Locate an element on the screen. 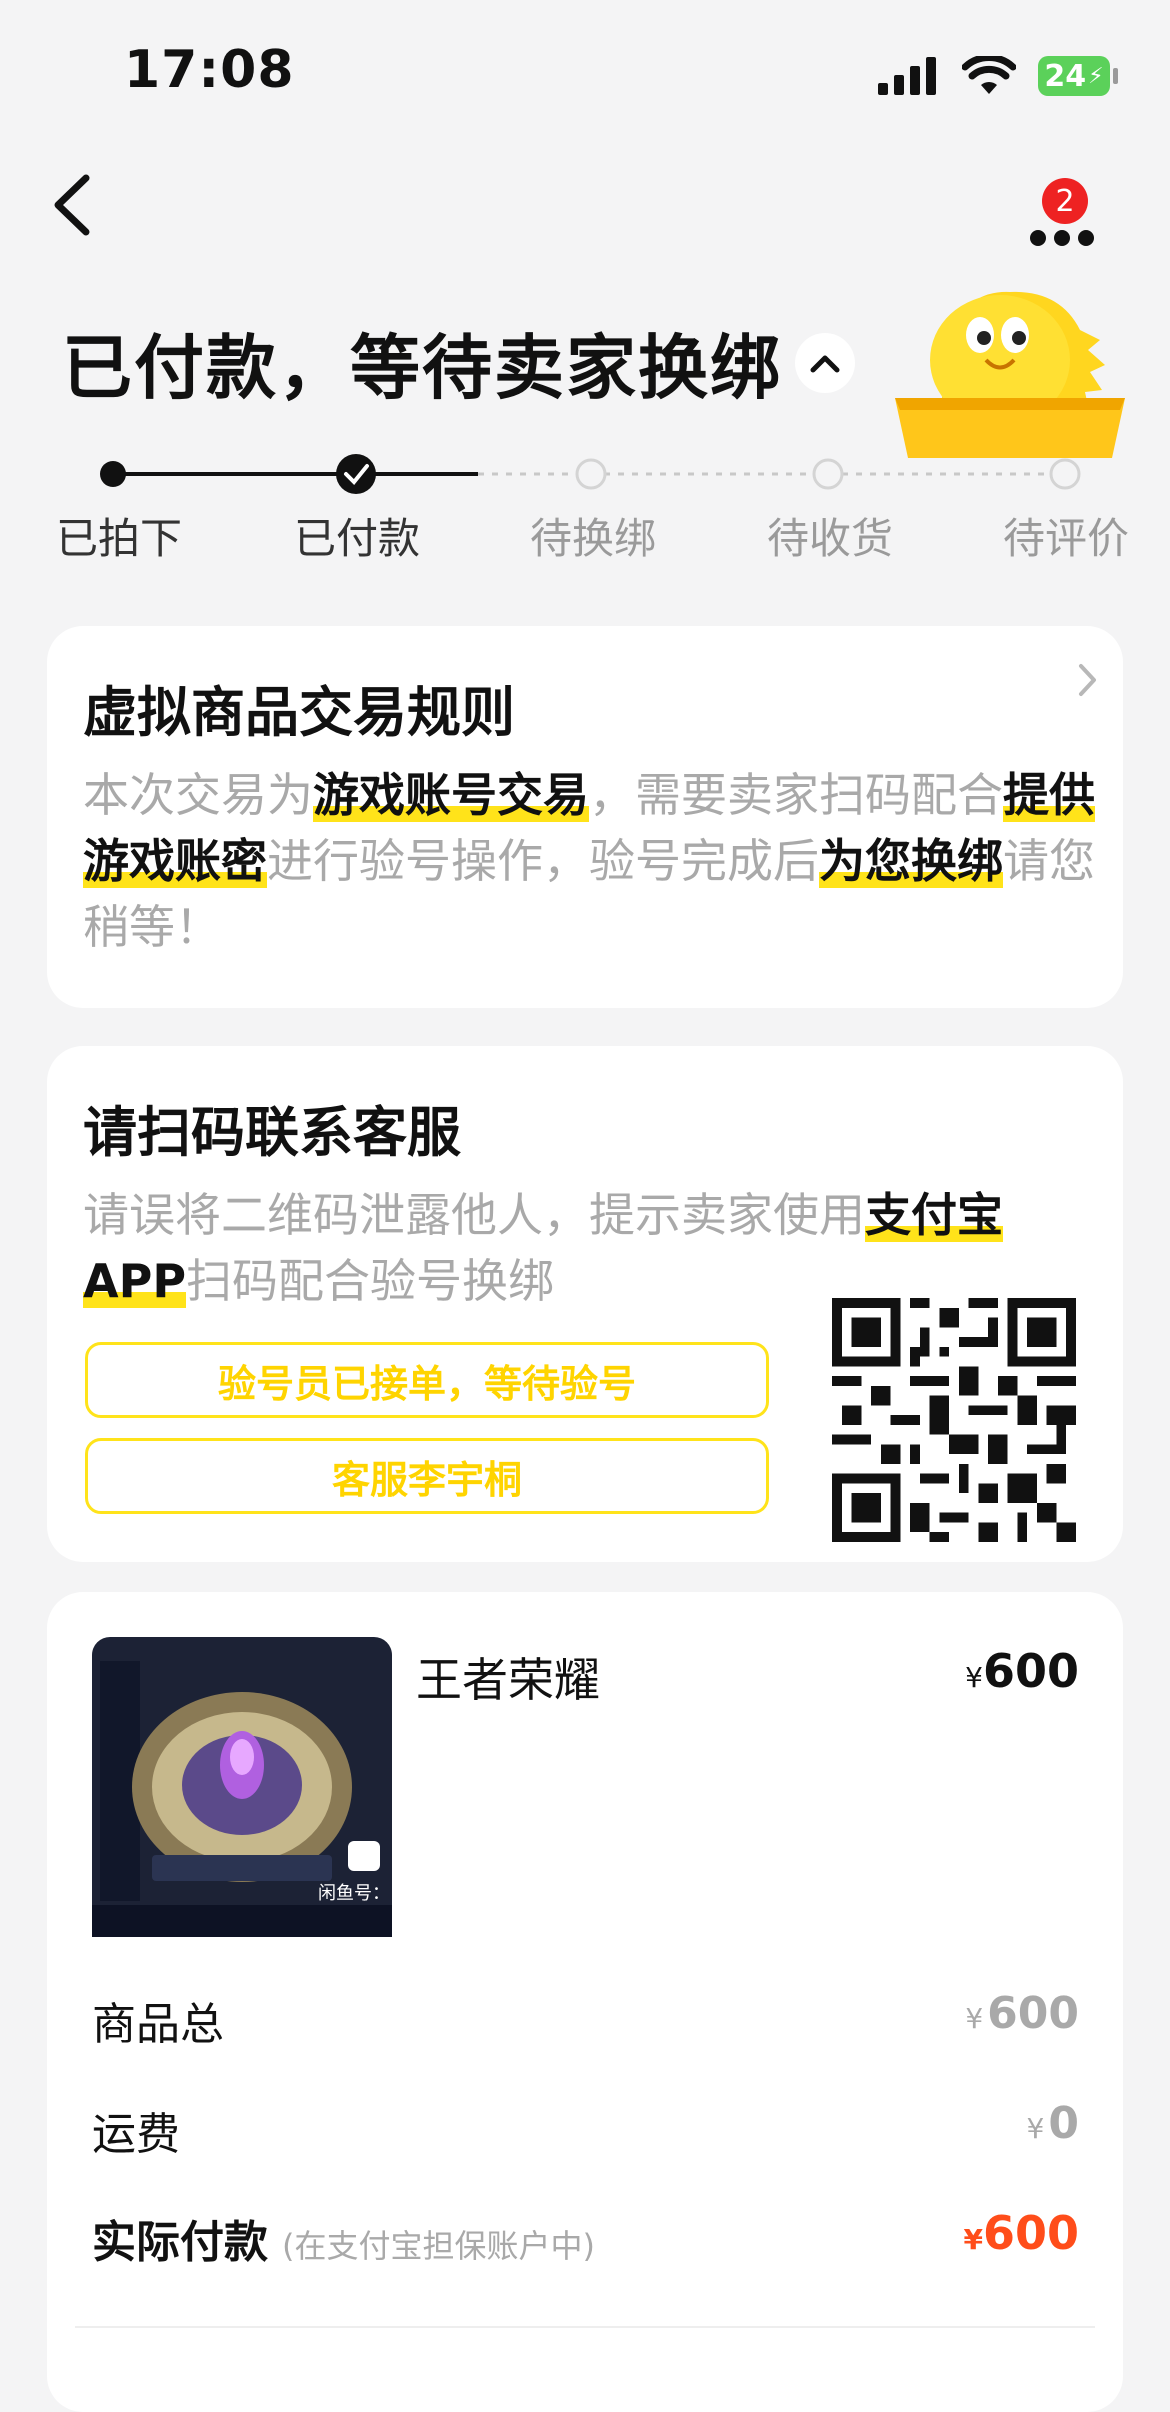 Image resolution: width=1170 pixels, height=2412 pixels. service-instructions: 请误将二维码泄露他人，提示卖家使用支付宝APP扫码配合验号换绑 is located at coordinates (543, 1248).